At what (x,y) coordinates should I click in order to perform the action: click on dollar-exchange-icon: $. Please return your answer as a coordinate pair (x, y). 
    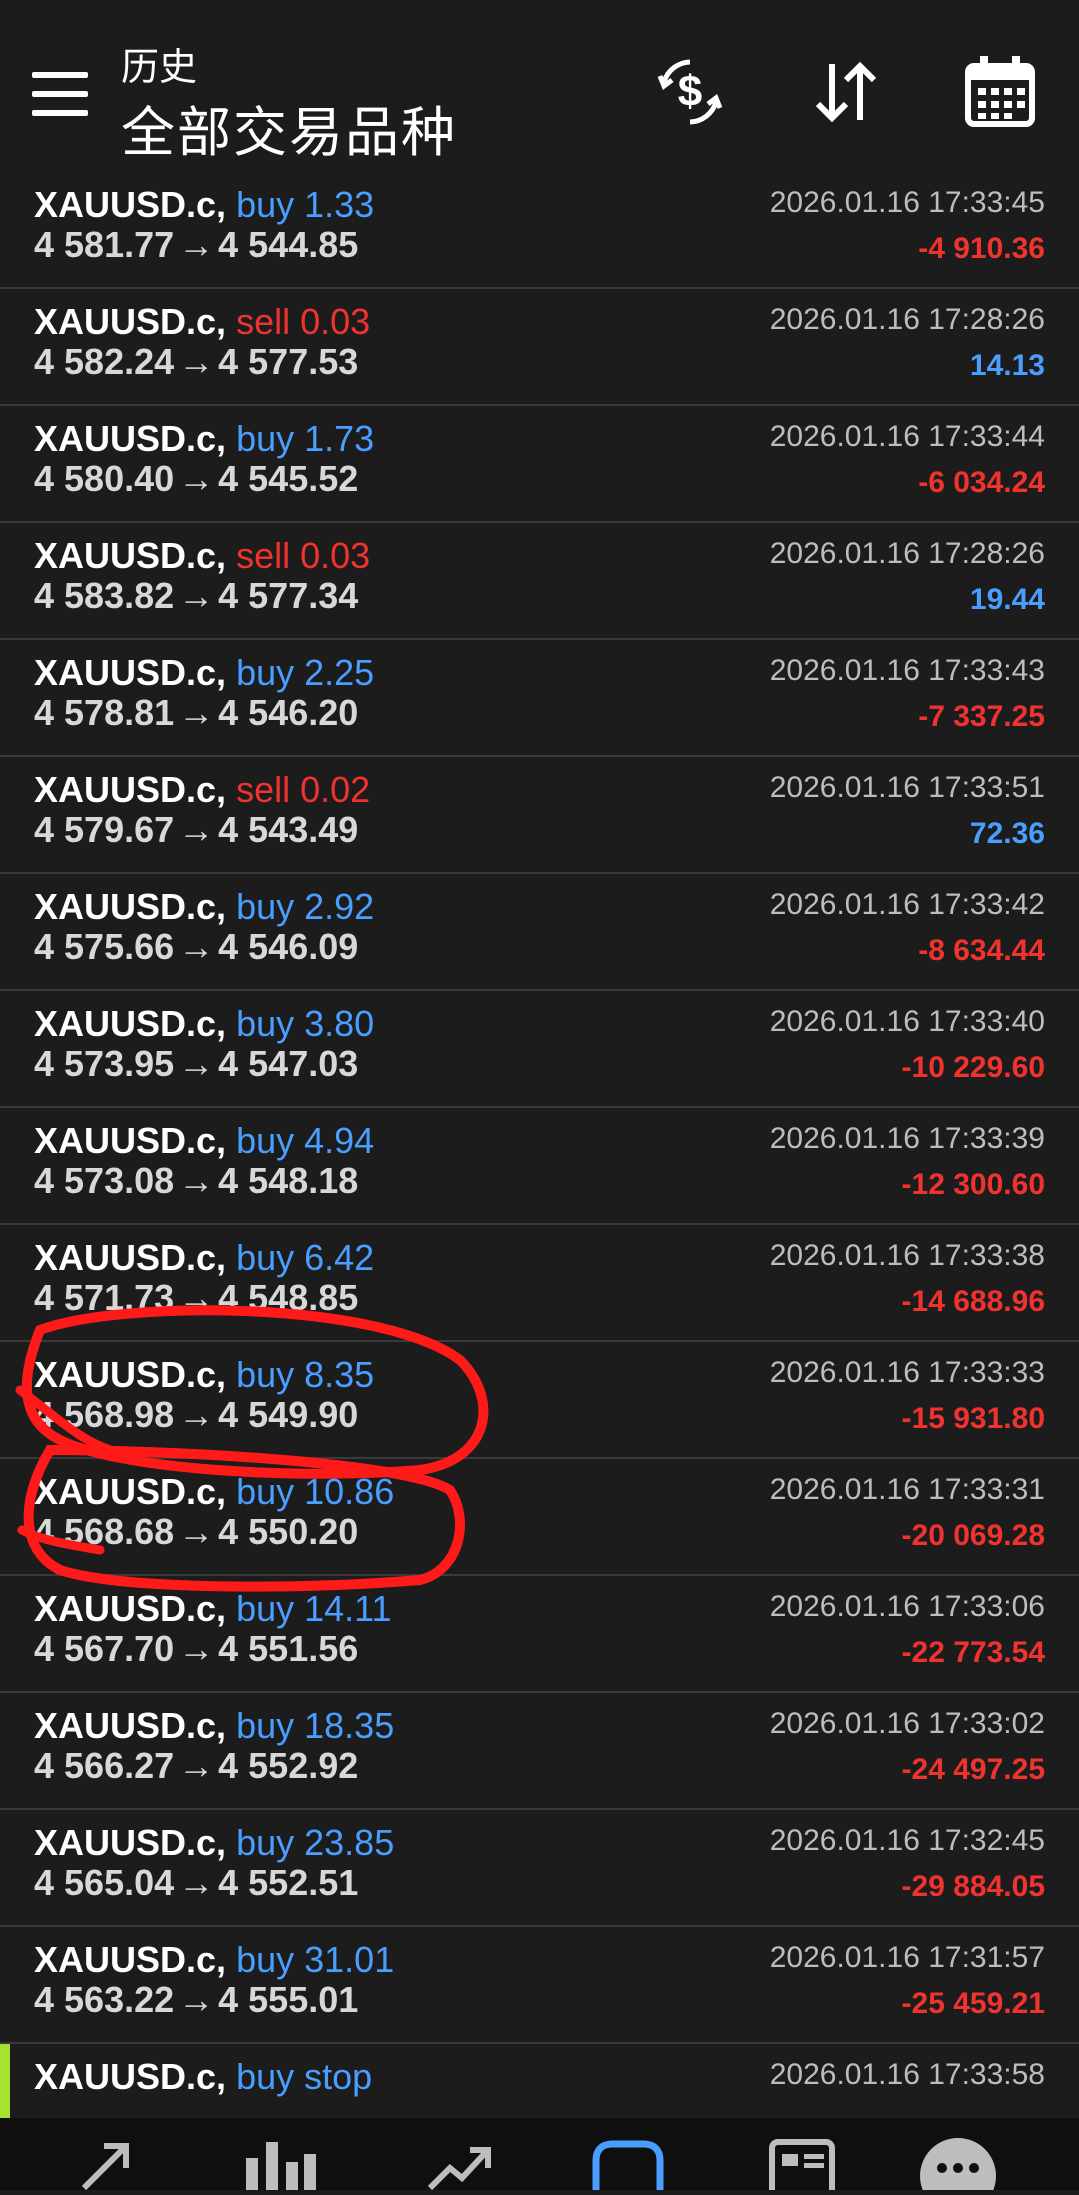
    Looking at the image, I should click on (690, 92).